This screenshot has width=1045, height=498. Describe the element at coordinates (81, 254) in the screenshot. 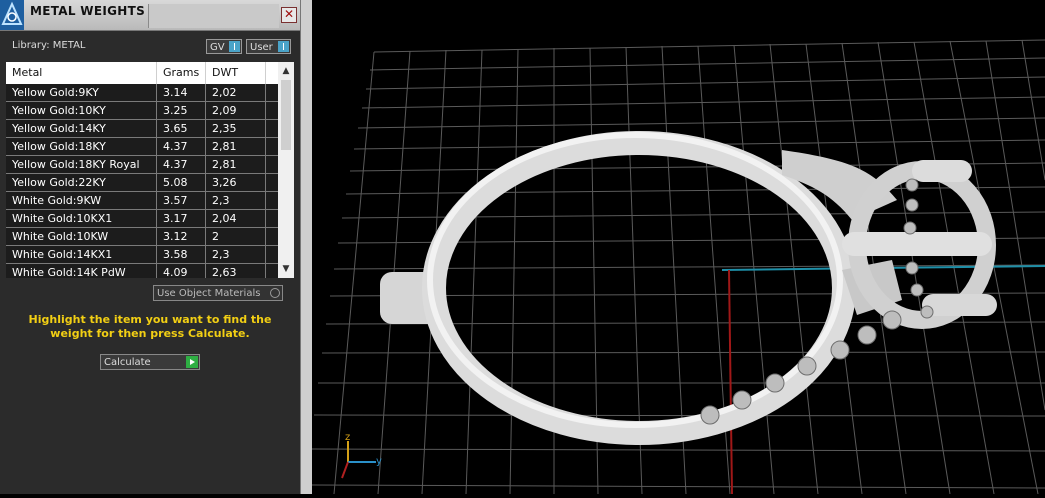

I see `cell-metal: White Gold:14KX1` at that location.